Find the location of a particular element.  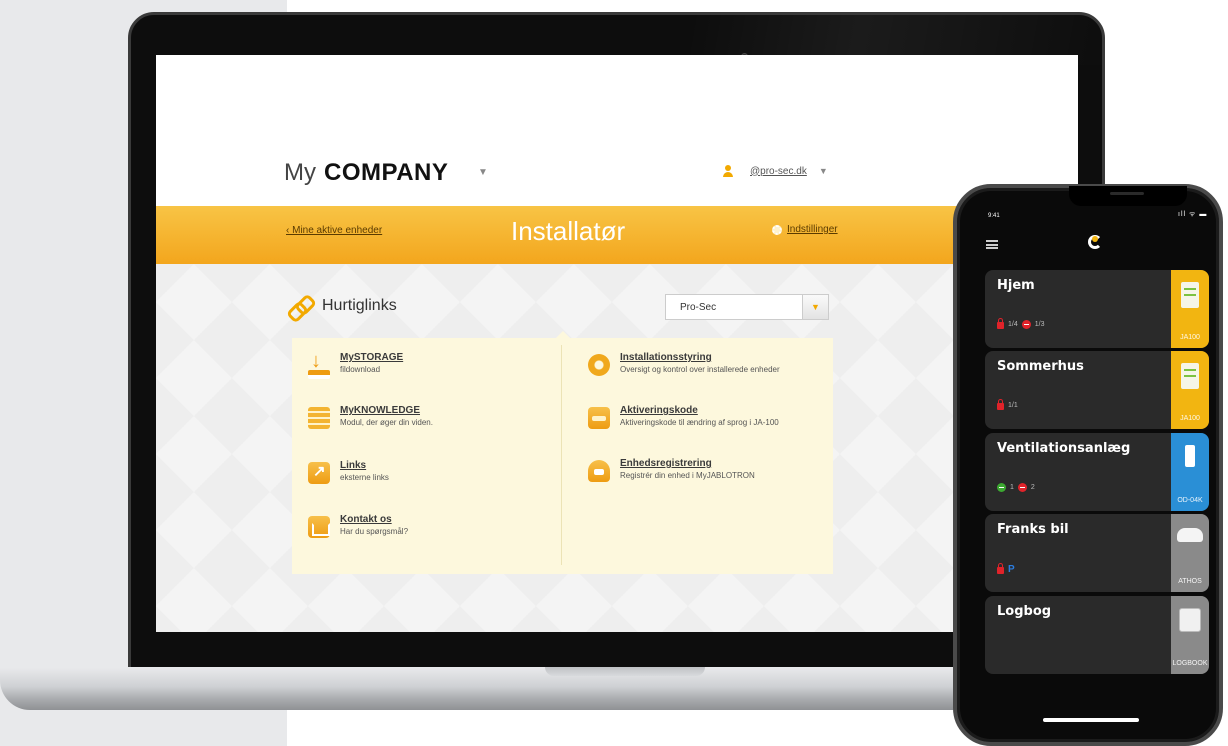

logbook-icon is located at coordinates (1190, 620).